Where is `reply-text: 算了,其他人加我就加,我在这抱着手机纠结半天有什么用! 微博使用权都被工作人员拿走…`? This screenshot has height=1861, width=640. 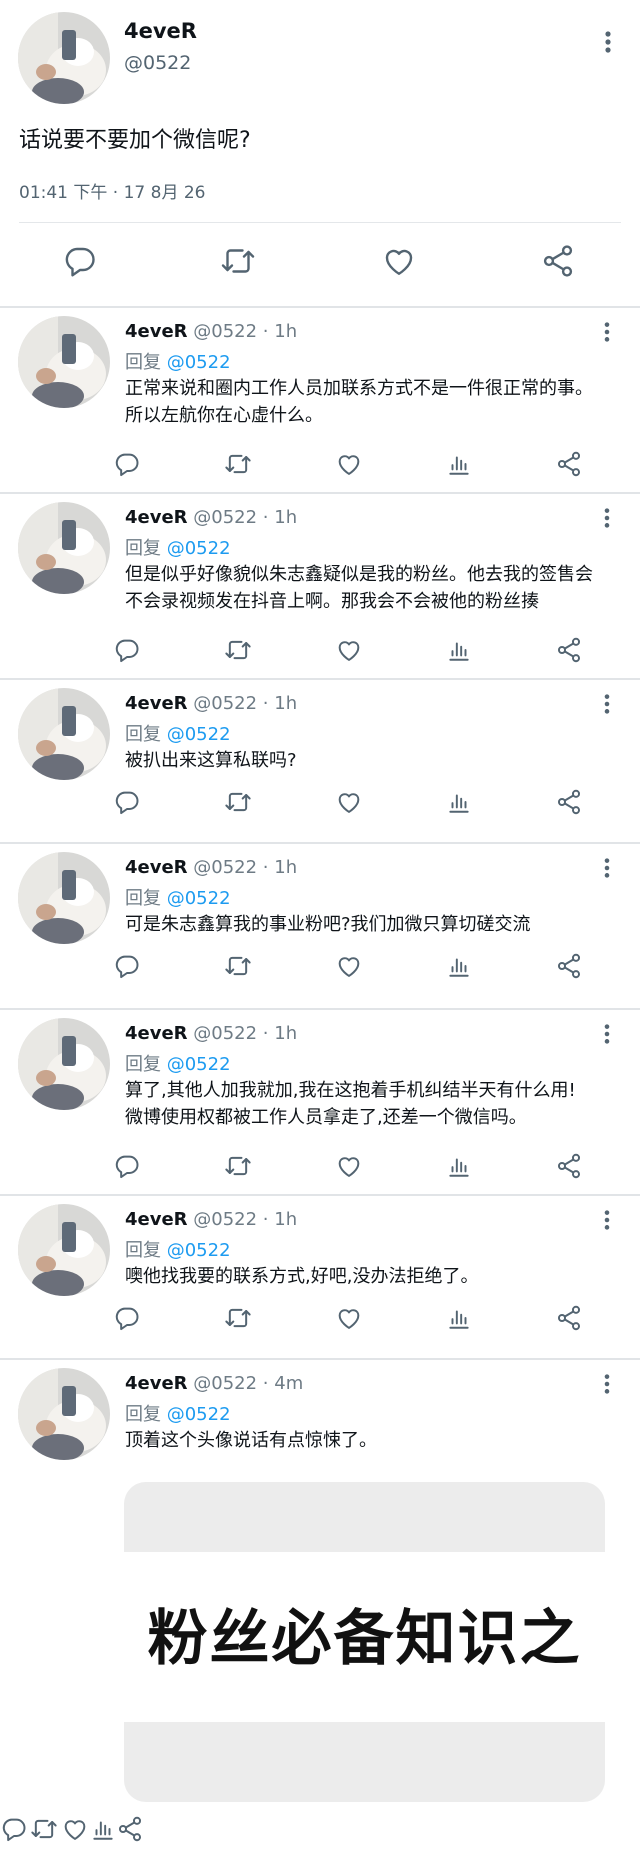 reply-text: 算了,其他人加我就加,我在这抱着手机纠结半天有什么用! 微博使用权都被工作人员拿走… is located at coordinates (375, 1104).